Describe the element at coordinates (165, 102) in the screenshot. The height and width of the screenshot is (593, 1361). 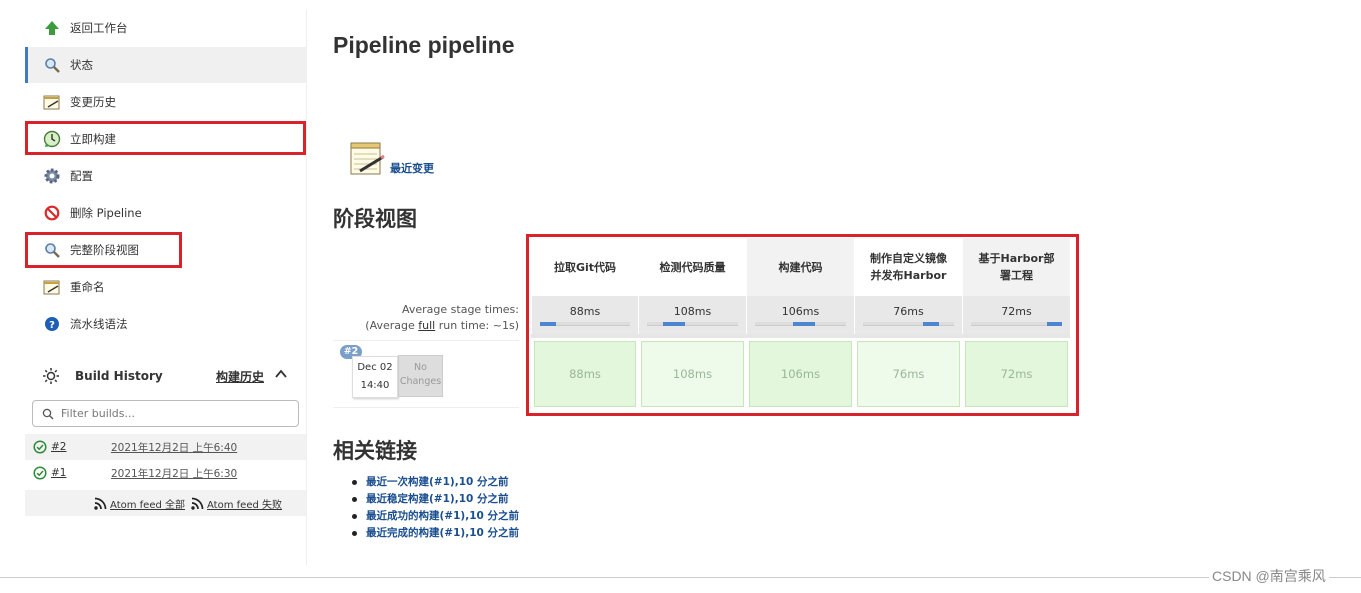
I see `sidebar-item-changes: 变更历史` at that location.